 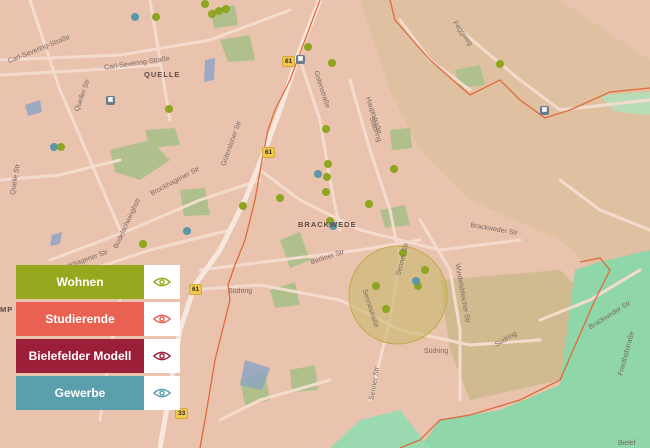 What do you see at coordinates (80, 319) in the screenshot?
I see `legend-label: Studierende` at bounding box center [80, 319].